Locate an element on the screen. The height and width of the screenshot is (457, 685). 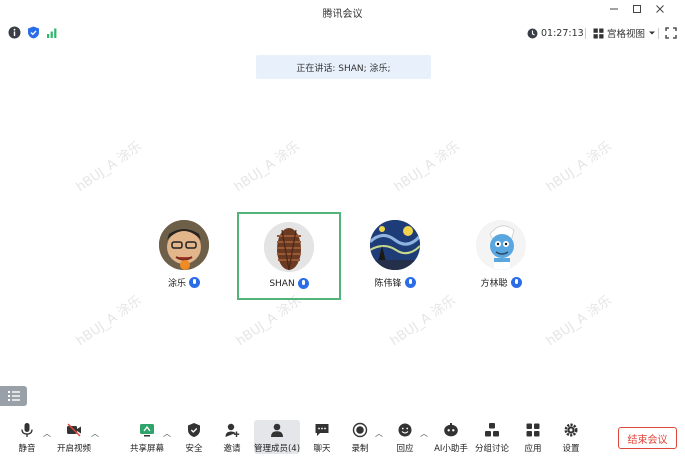
participant-tile: 陈伟锋 is located at coordinates (395, 256).